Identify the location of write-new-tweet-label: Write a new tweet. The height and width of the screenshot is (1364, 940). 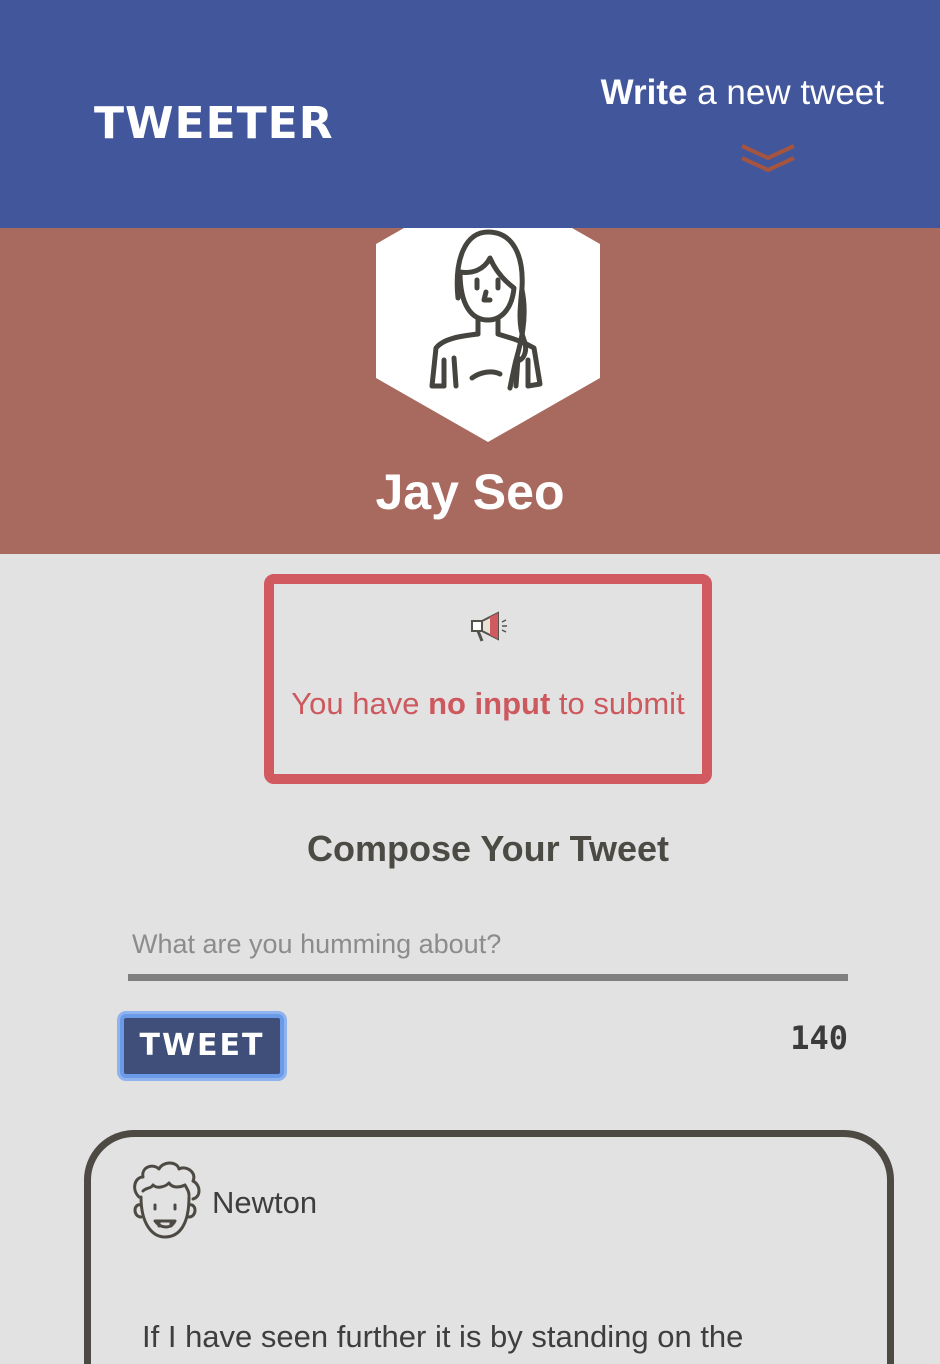
(742, 93).